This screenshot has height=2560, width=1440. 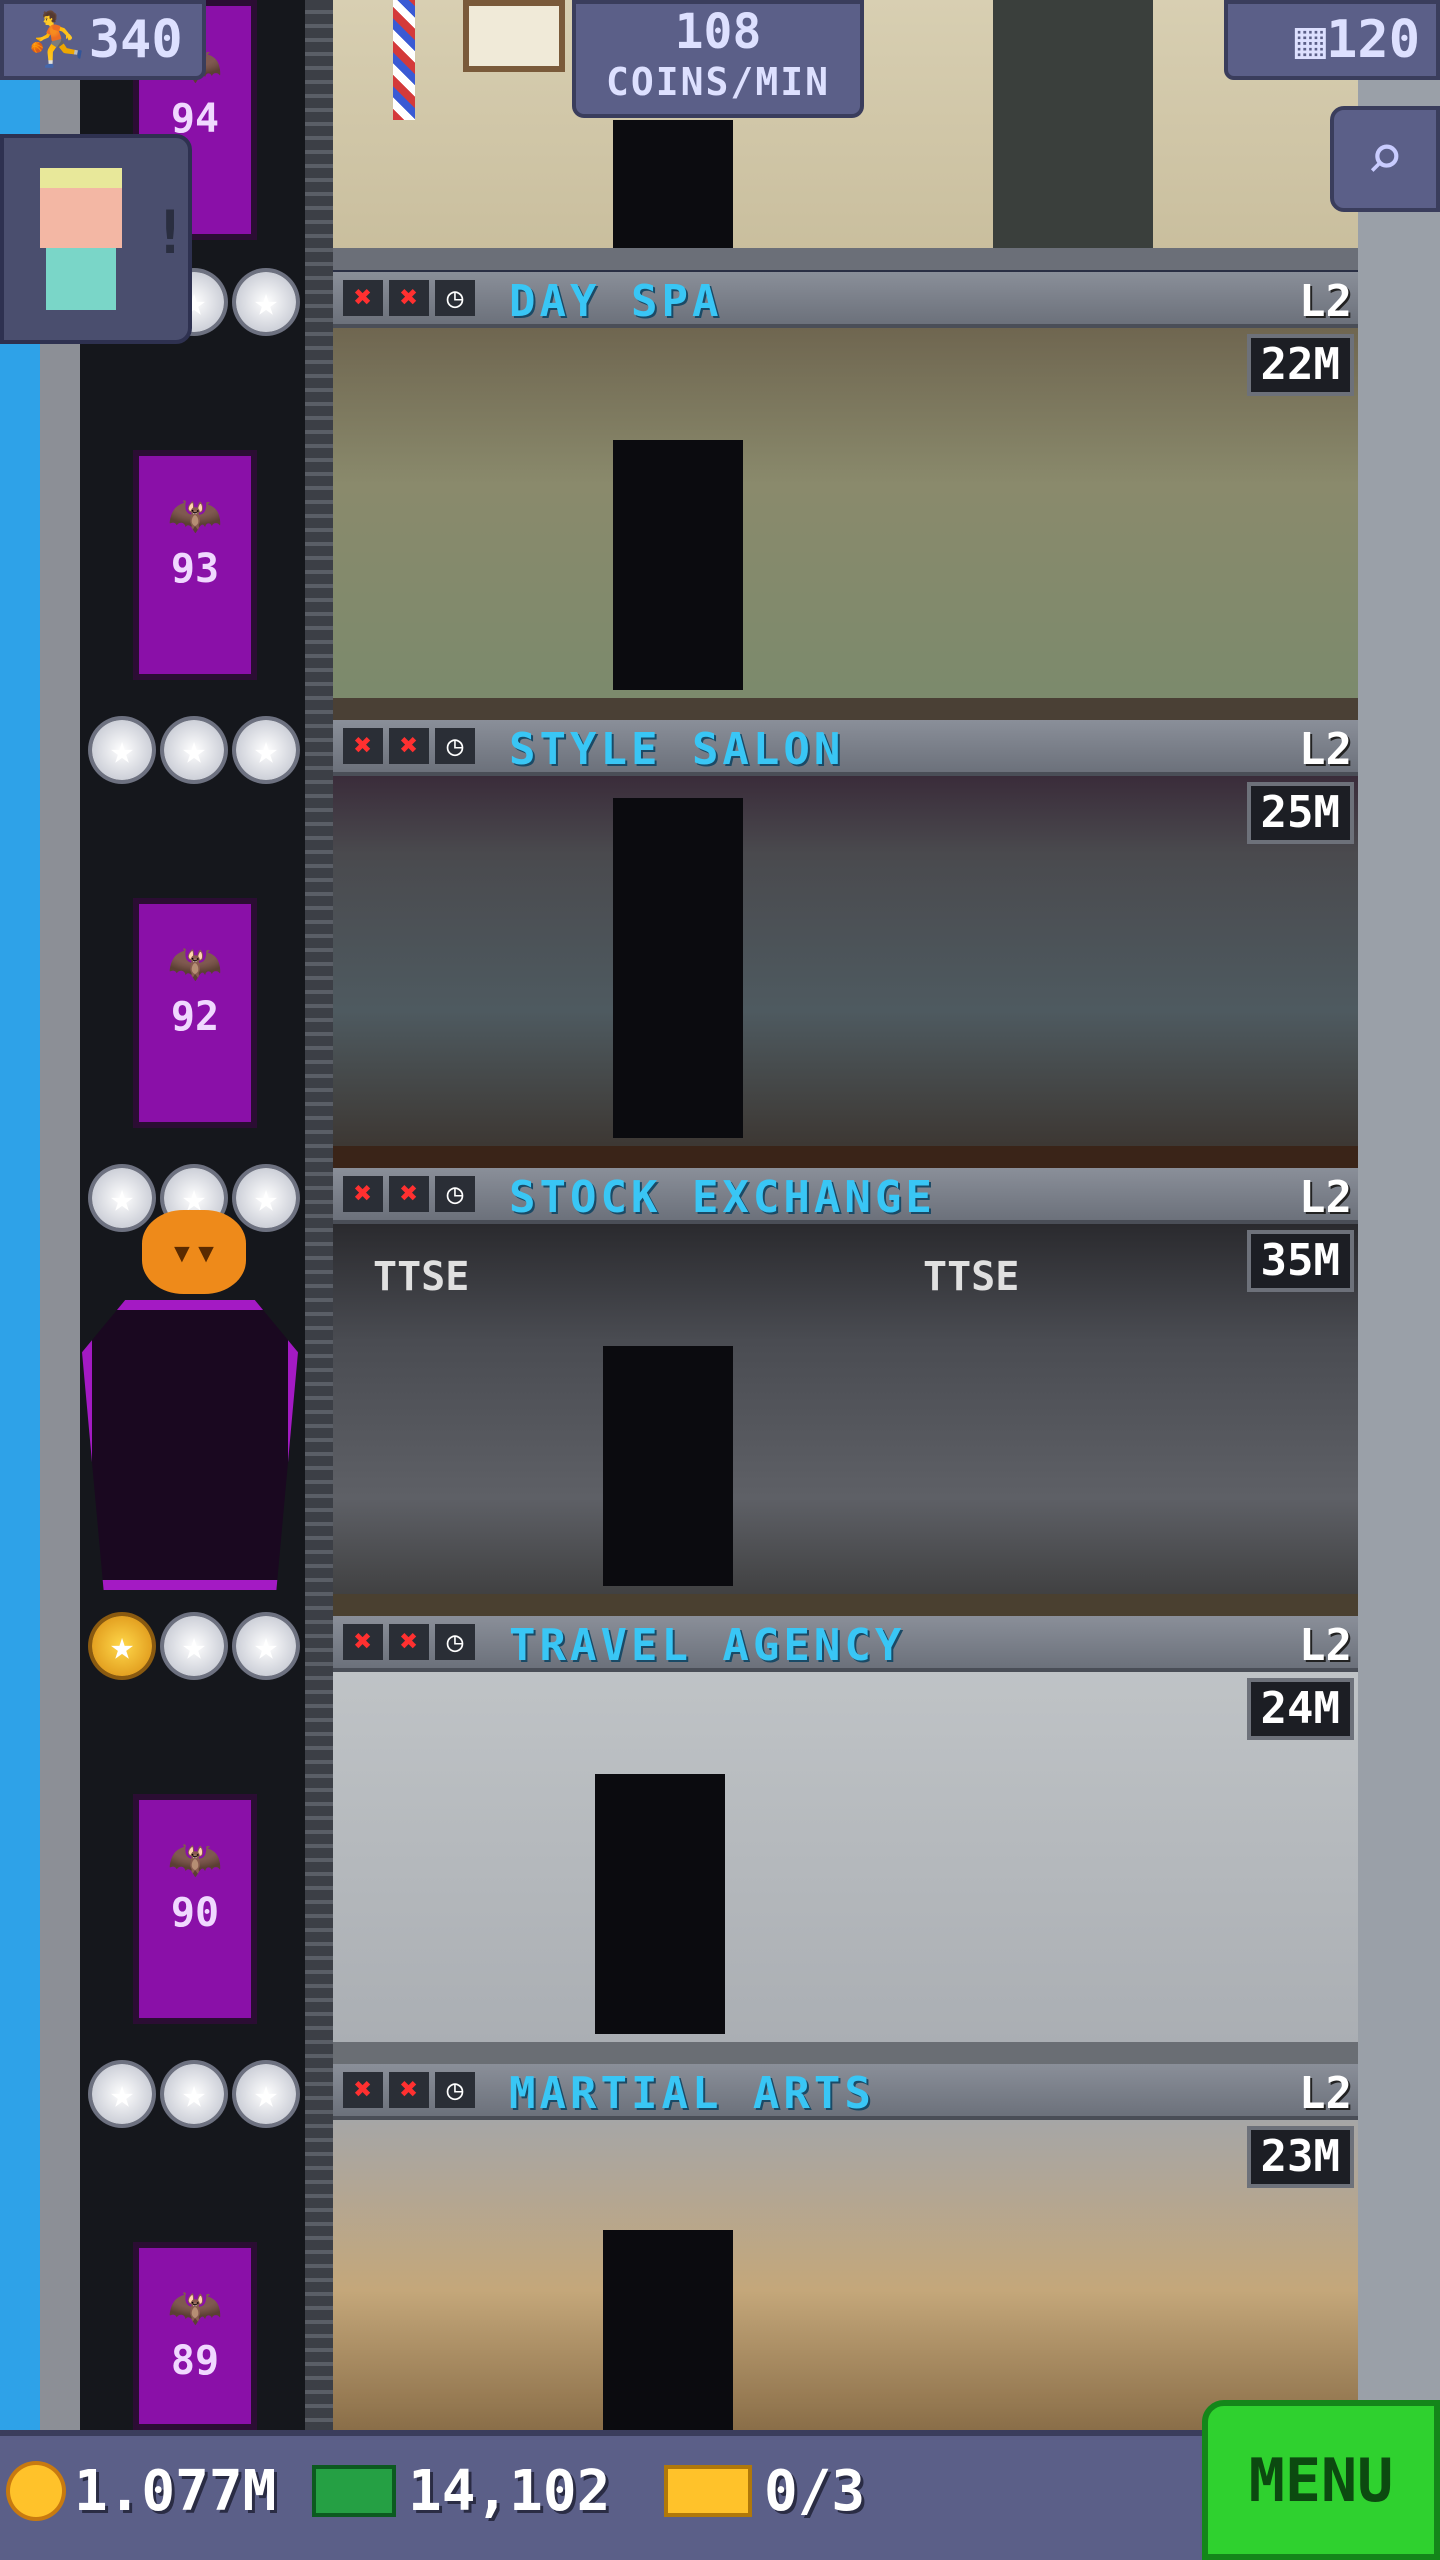 What do you see at coordinates (195, 1913) in the screenshot?
I see `elevator-floor-number: 90` at bounding box center [195, 1913].